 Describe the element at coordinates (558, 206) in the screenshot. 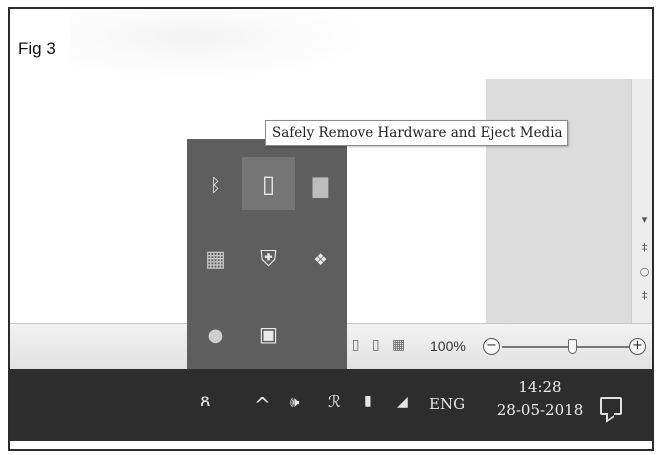

I see `app-document-area` at that location.